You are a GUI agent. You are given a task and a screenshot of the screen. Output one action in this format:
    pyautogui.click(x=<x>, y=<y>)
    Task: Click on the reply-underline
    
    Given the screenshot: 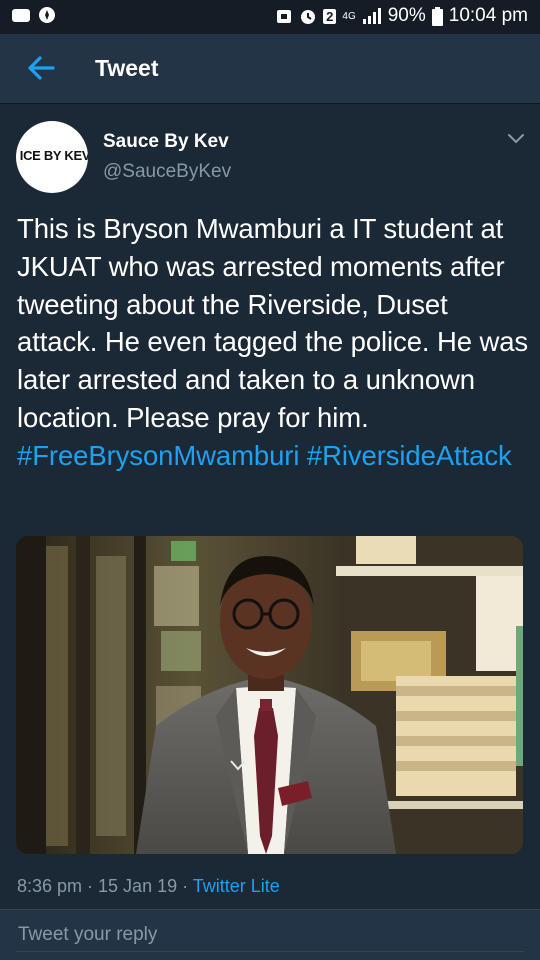 What is the action you would take?
    pyautogui.click(x=270, y=951)
    